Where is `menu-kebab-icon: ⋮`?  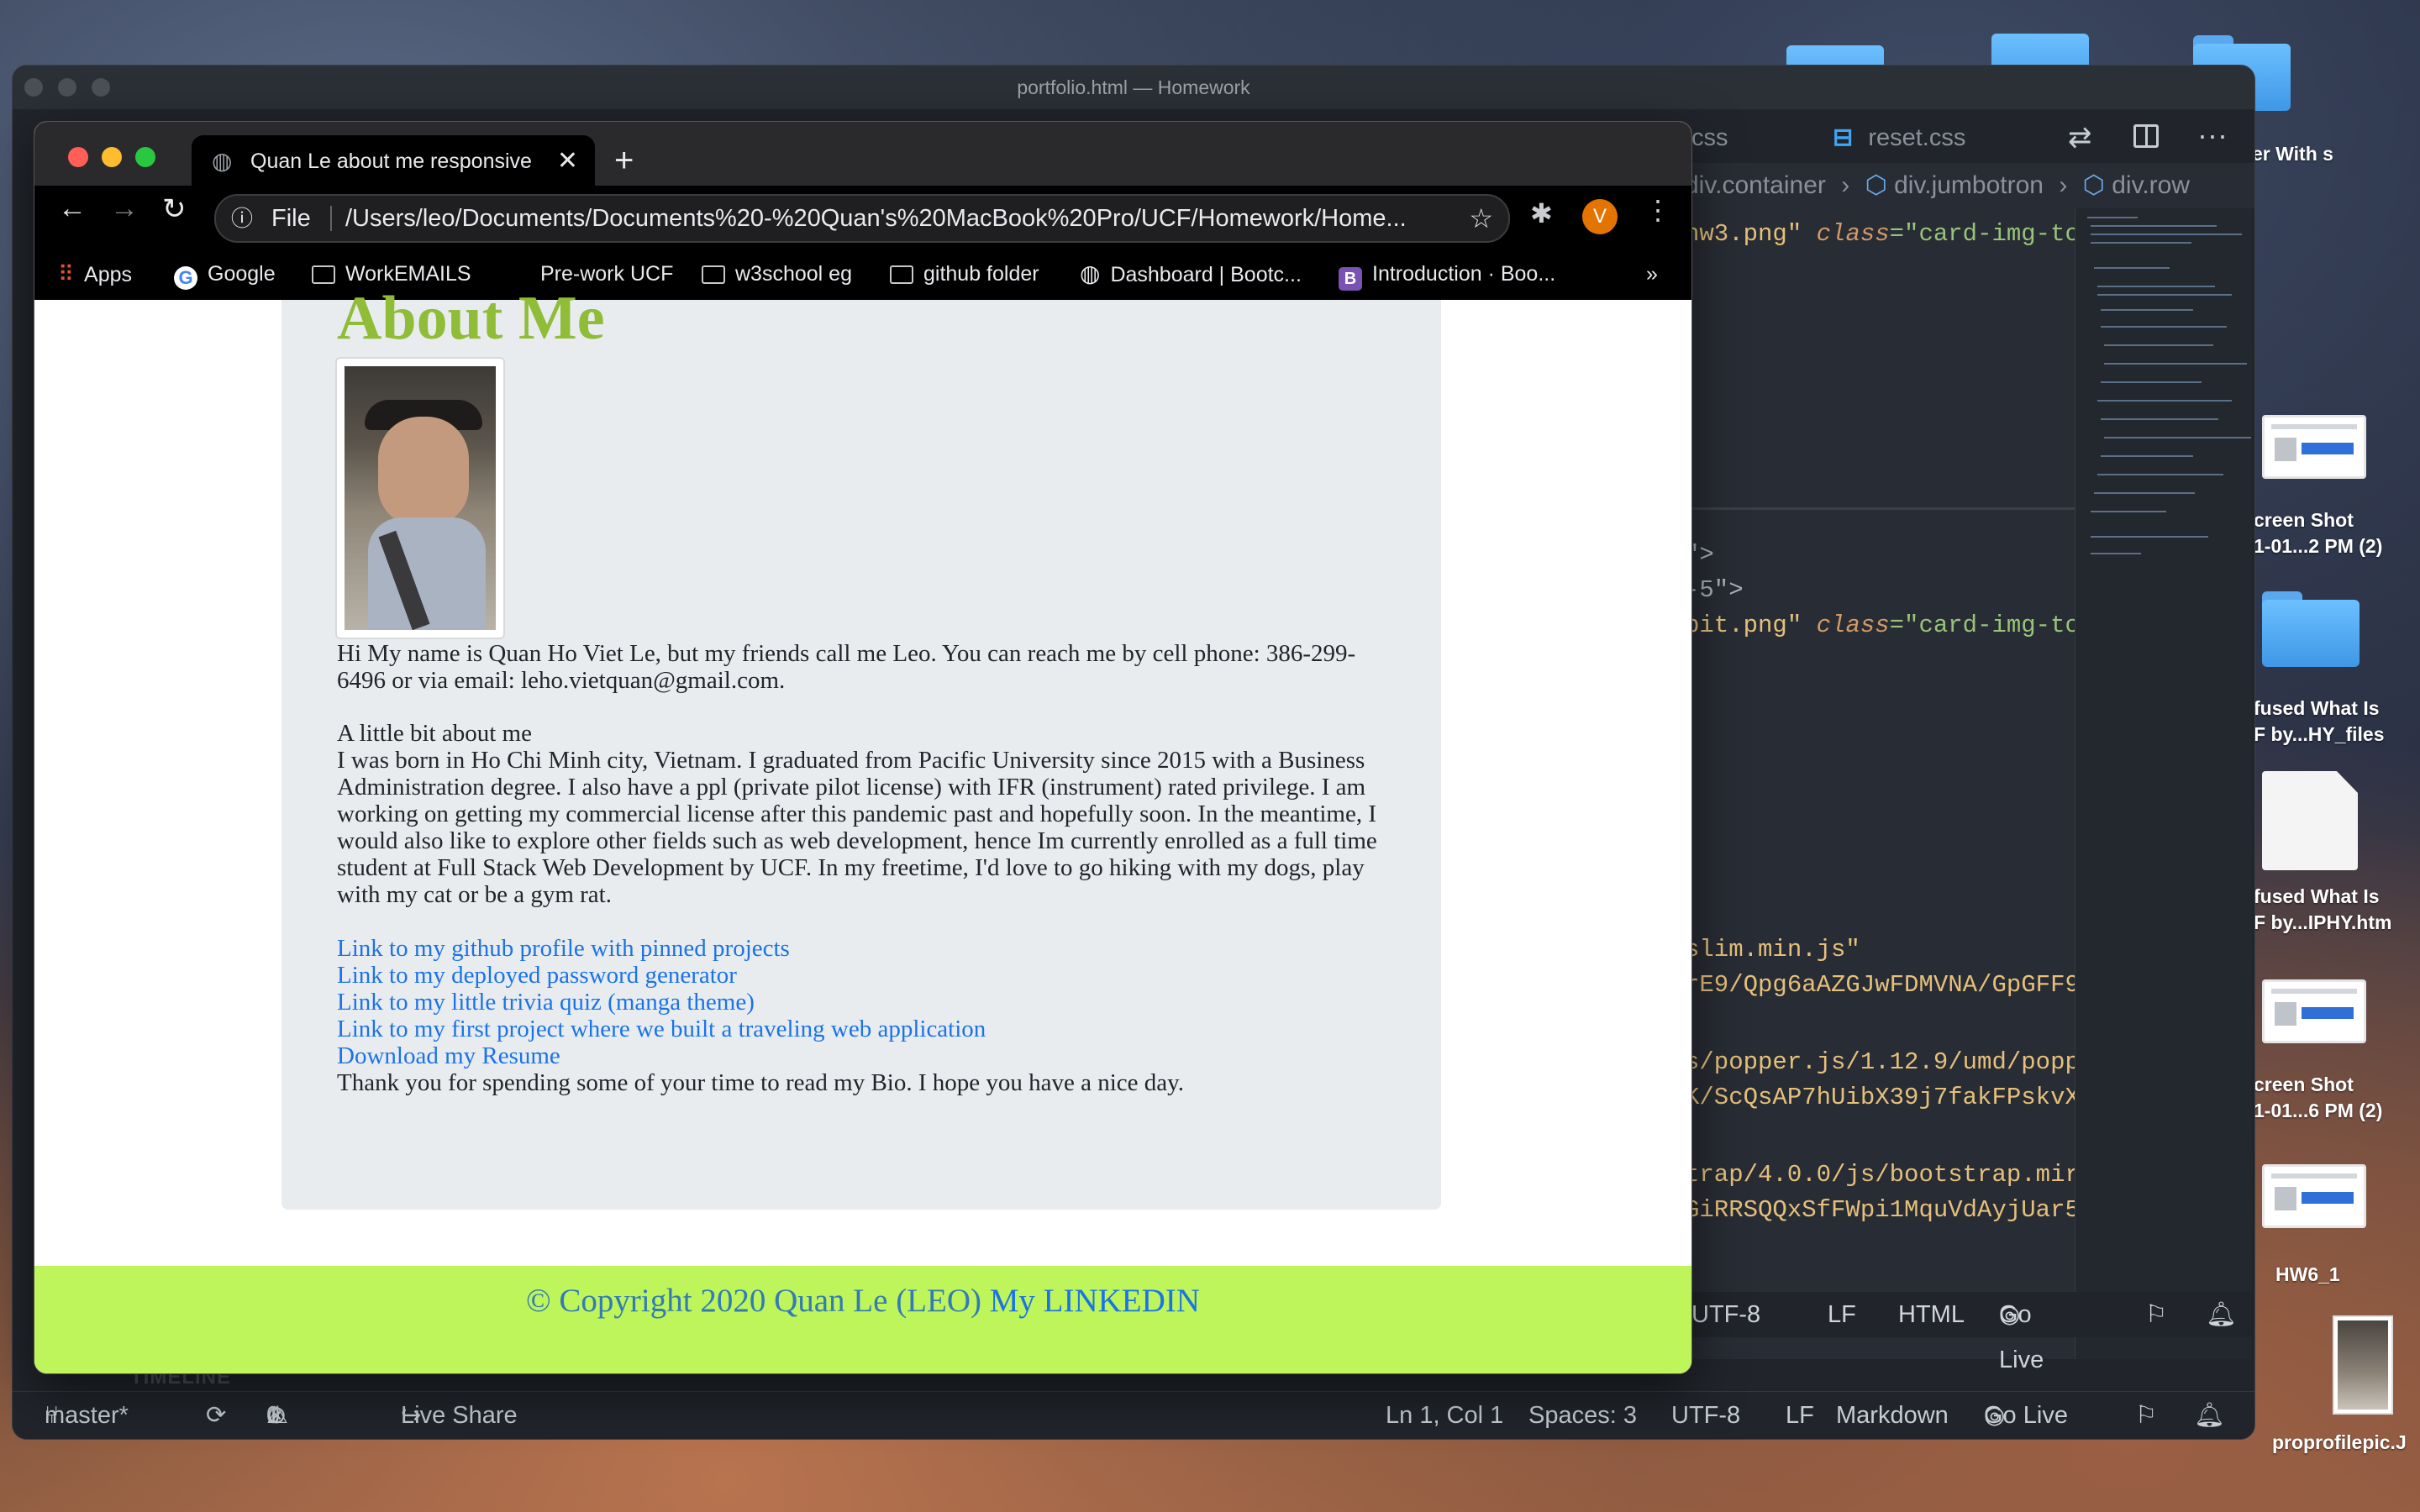 menu-kebab-icon: ⋮ is located at coordinates (1657, 210).